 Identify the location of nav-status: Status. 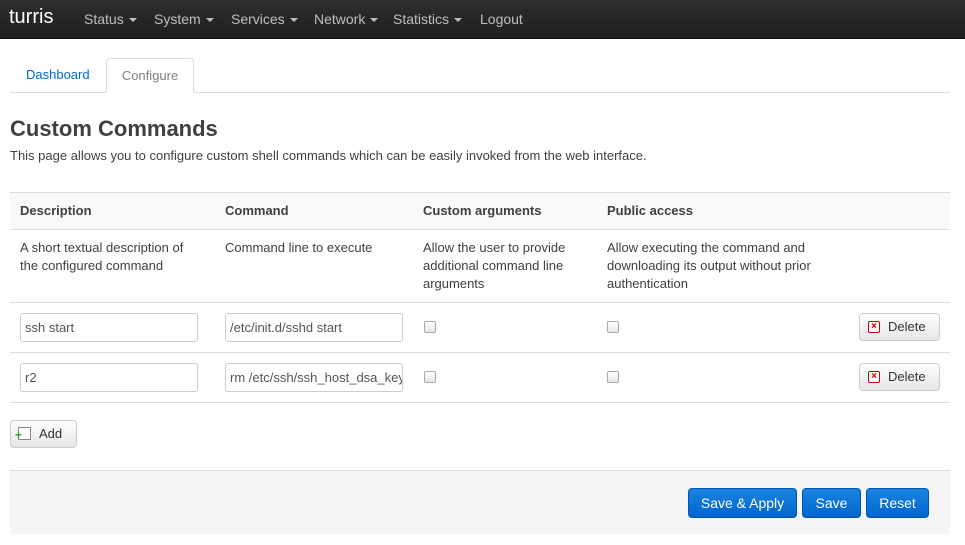
(110, 19).